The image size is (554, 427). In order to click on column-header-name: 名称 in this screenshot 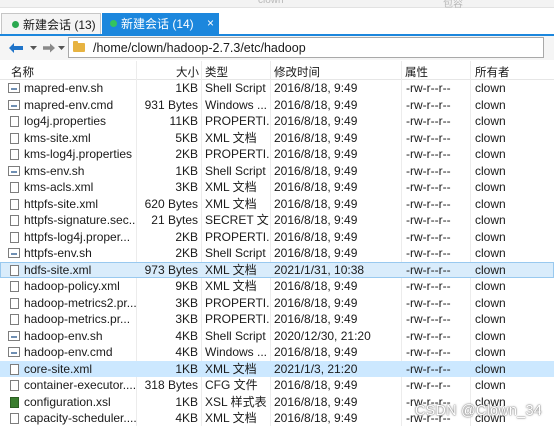, I will do `click(22, 72)`.